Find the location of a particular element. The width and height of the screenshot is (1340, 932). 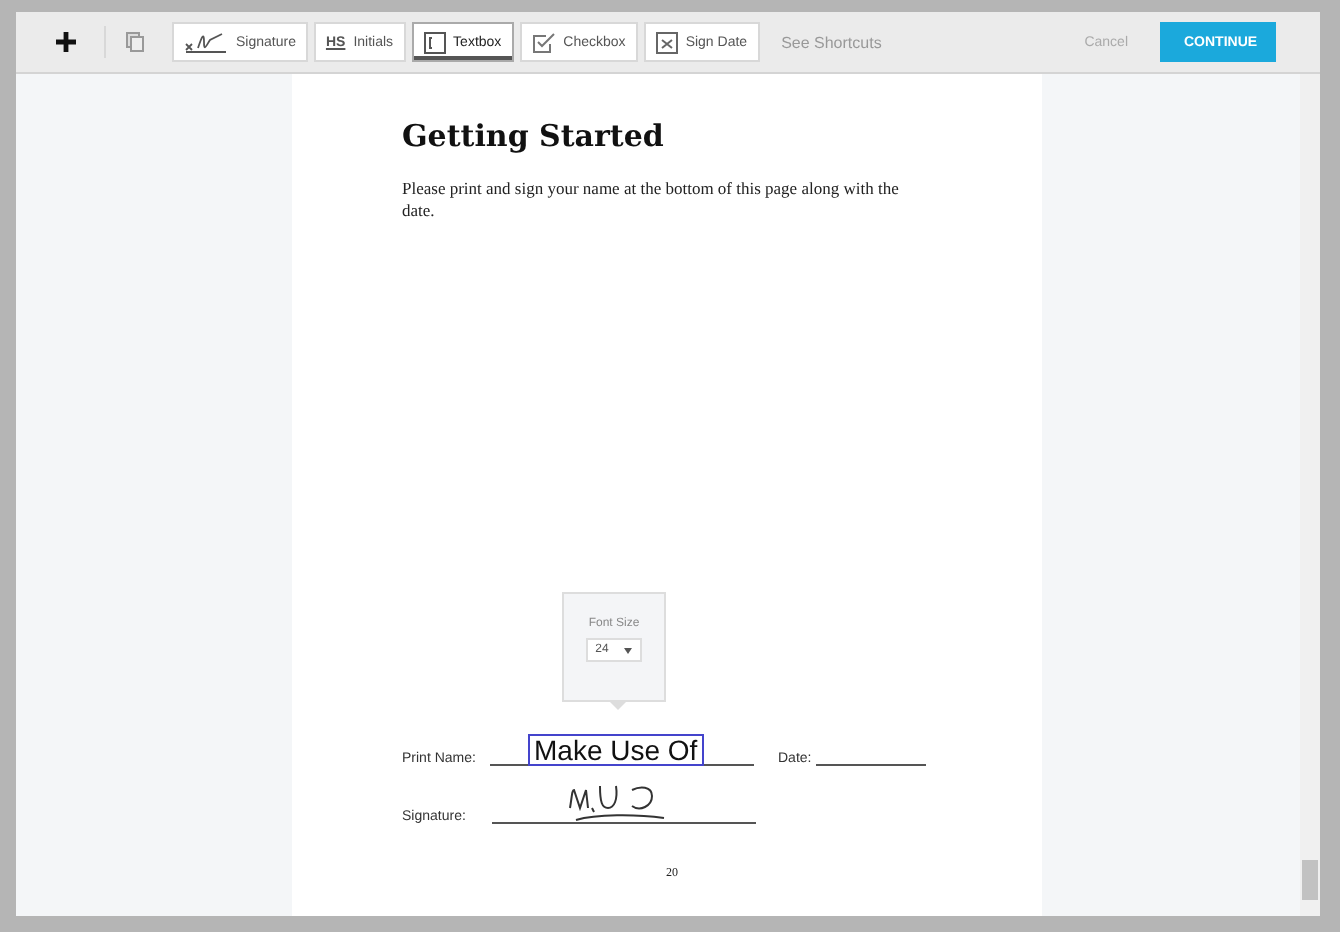

text-field: Make Use Of is located at coordinates (616, 750).